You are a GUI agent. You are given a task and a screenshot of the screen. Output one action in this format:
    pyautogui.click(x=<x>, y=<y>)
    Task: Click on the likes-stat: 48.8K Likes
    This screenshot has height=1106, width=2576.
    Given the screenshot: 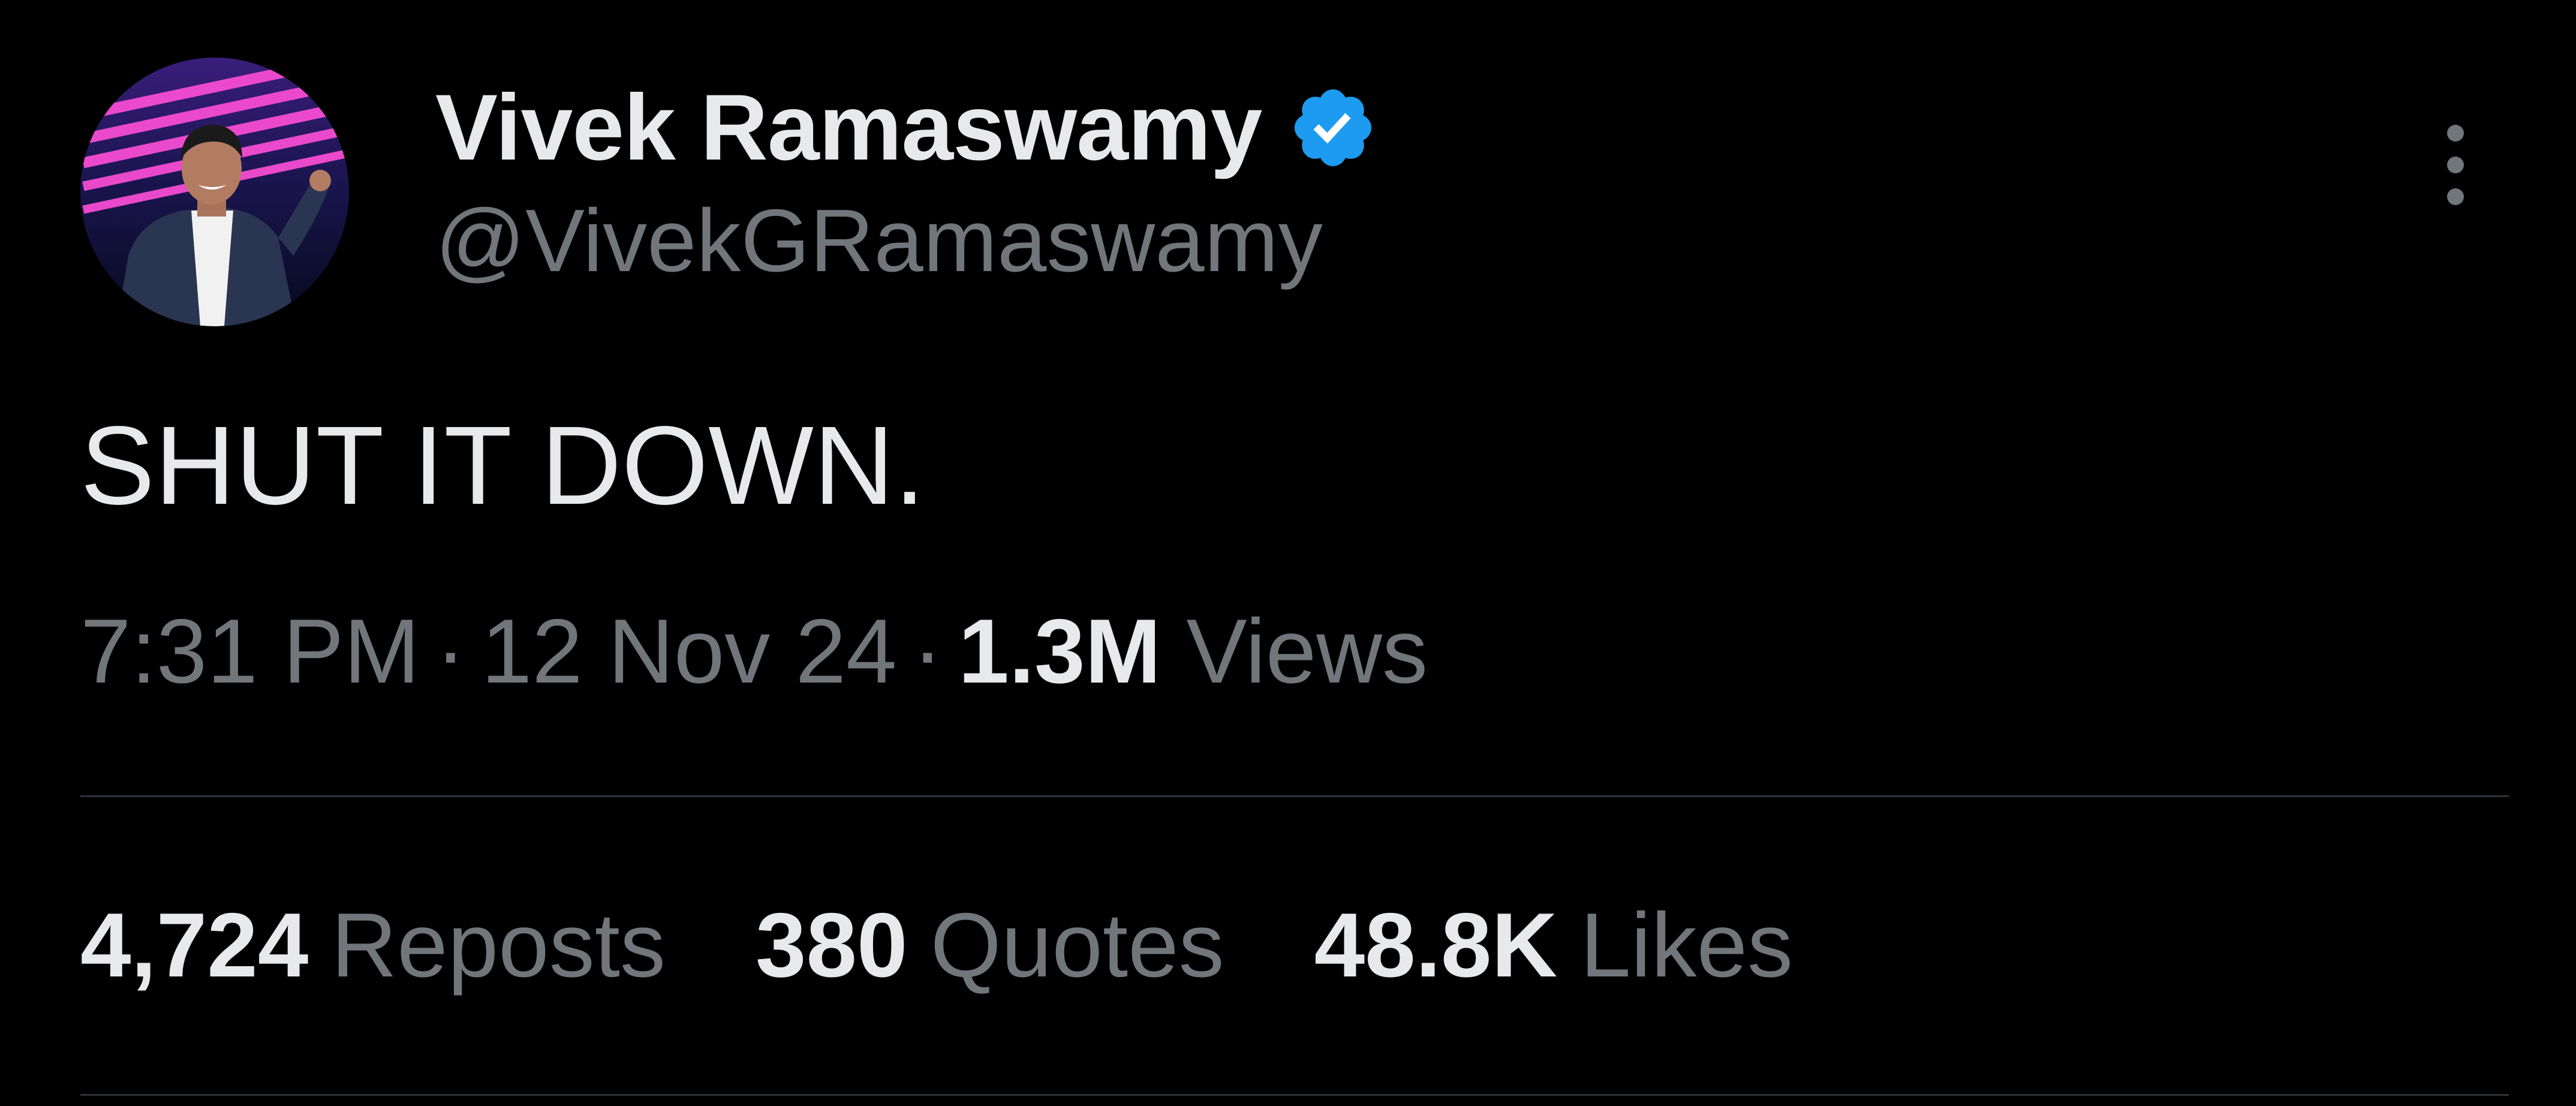 What is the action you would take?
    pyautogui.click(x=1553, y=945)
    